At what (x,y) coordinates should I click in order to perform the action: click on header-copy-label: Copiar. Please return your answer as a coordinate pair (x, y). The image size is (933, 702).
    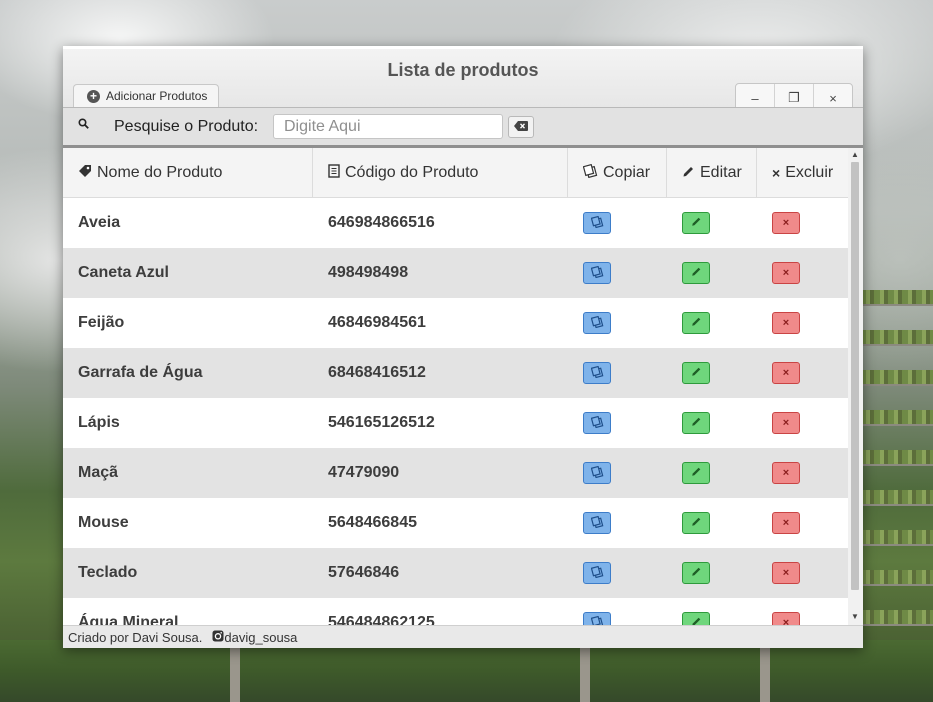
    Looking at the image, I should click on (627, 172).